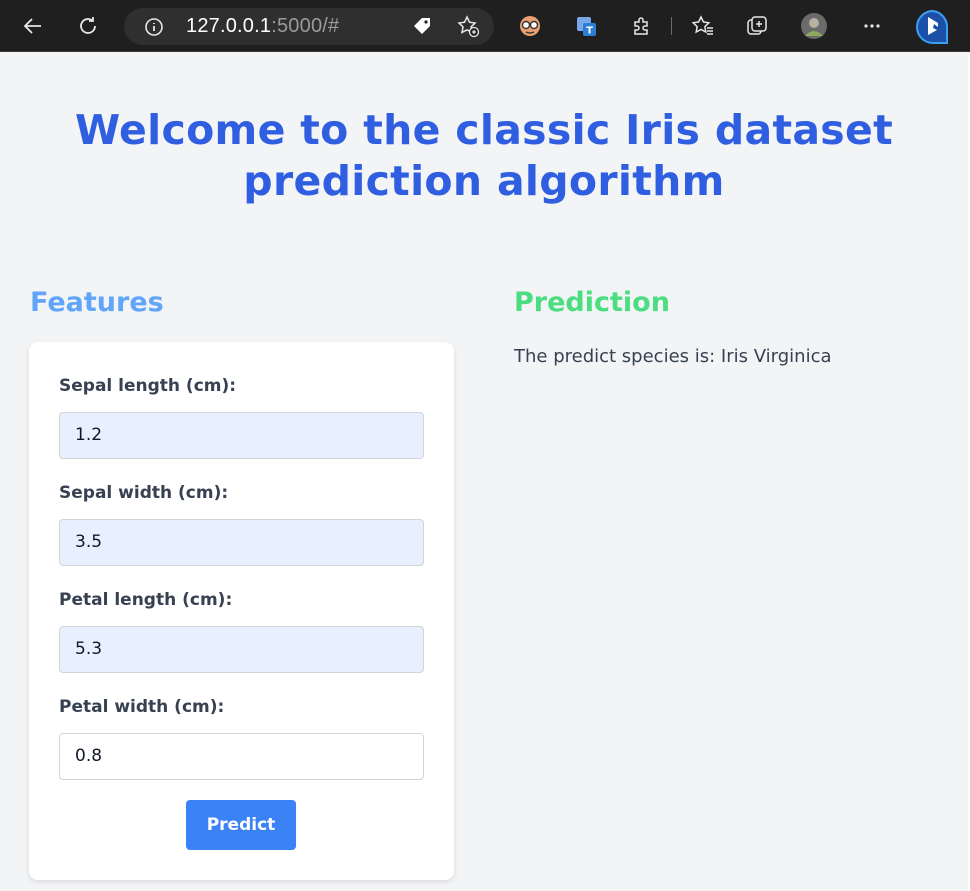 This screenshot has width=970, height=891. What do you see at coordinates (144, 493) in the screenshot?
I see `sepal-width-label: Sepal width (cm):` at bounding box center [144, 493].